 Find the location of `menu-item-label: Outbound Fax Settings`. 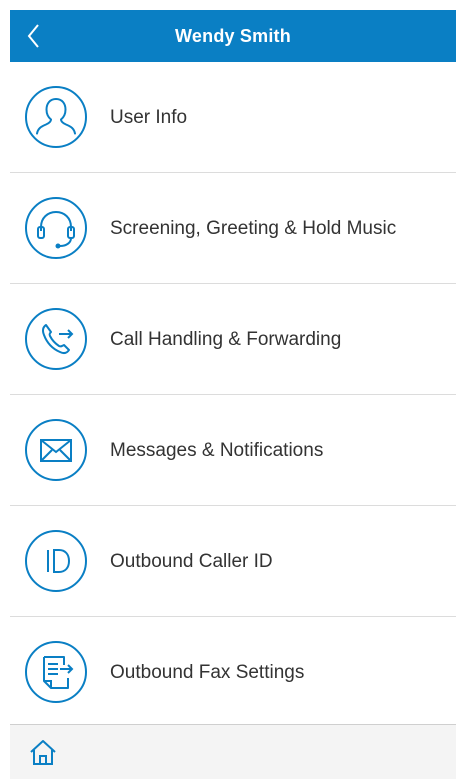

menu-item-label: Outbound Fax Settings is located at coordinates (207, 672).